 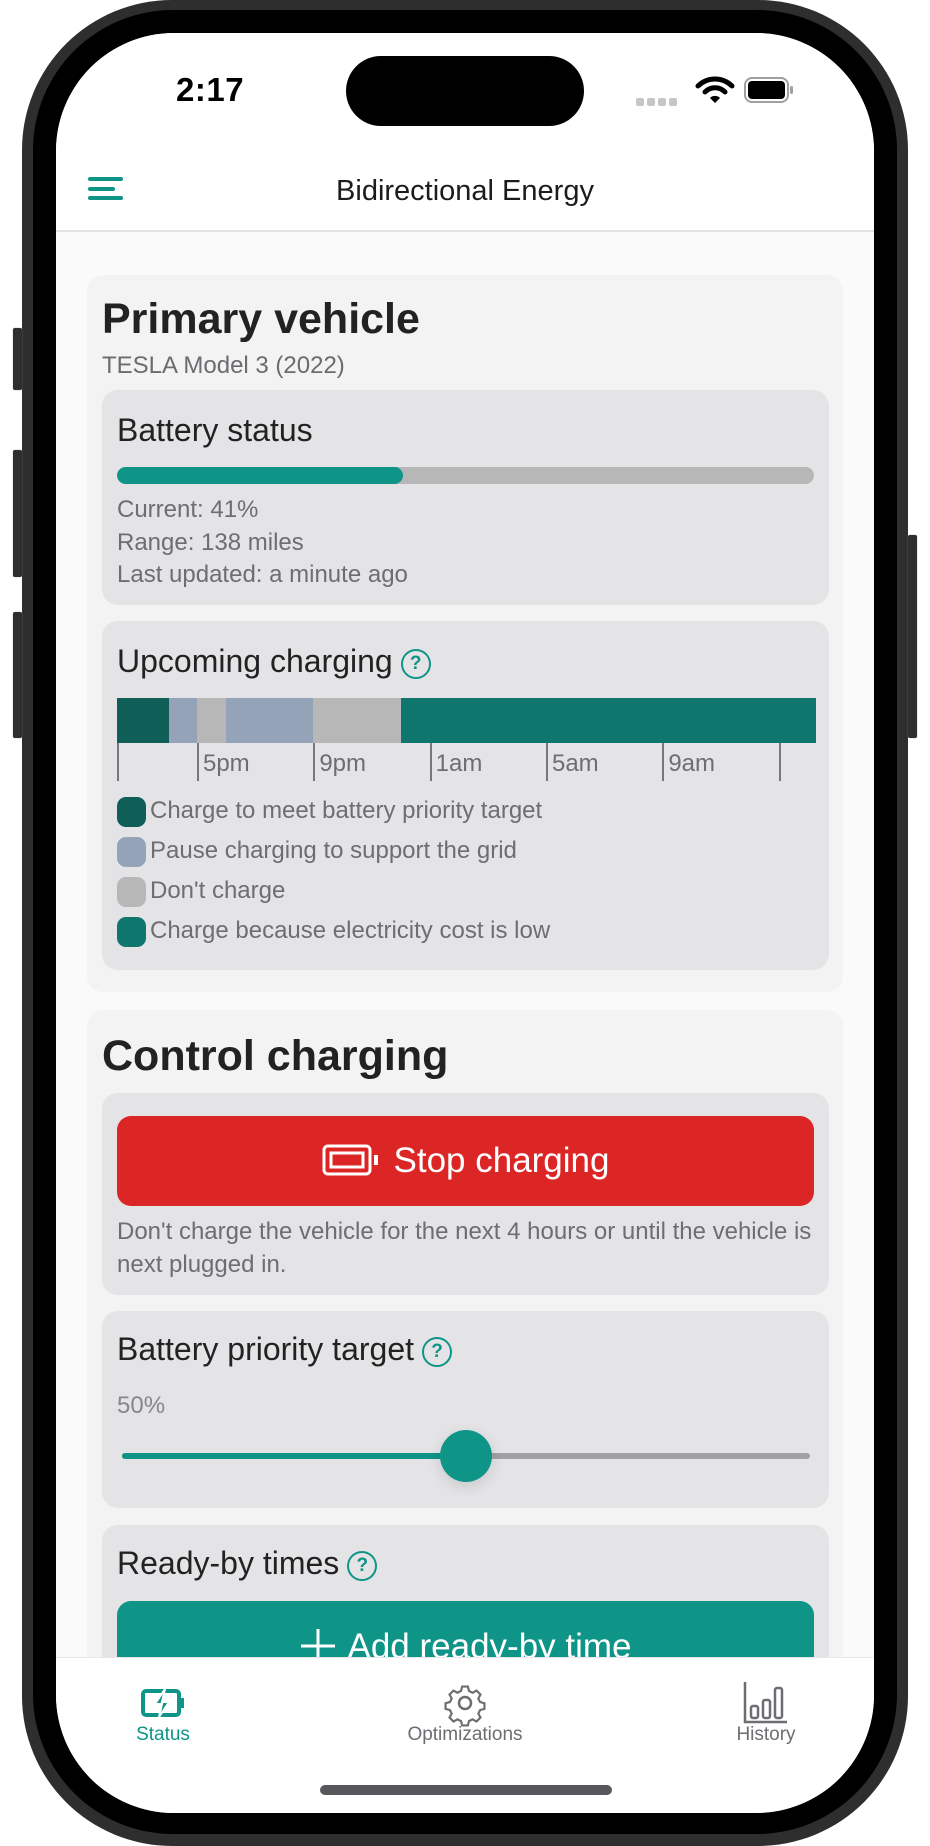 I want to click on tab-label: Status, so click(x=163, y=1734).